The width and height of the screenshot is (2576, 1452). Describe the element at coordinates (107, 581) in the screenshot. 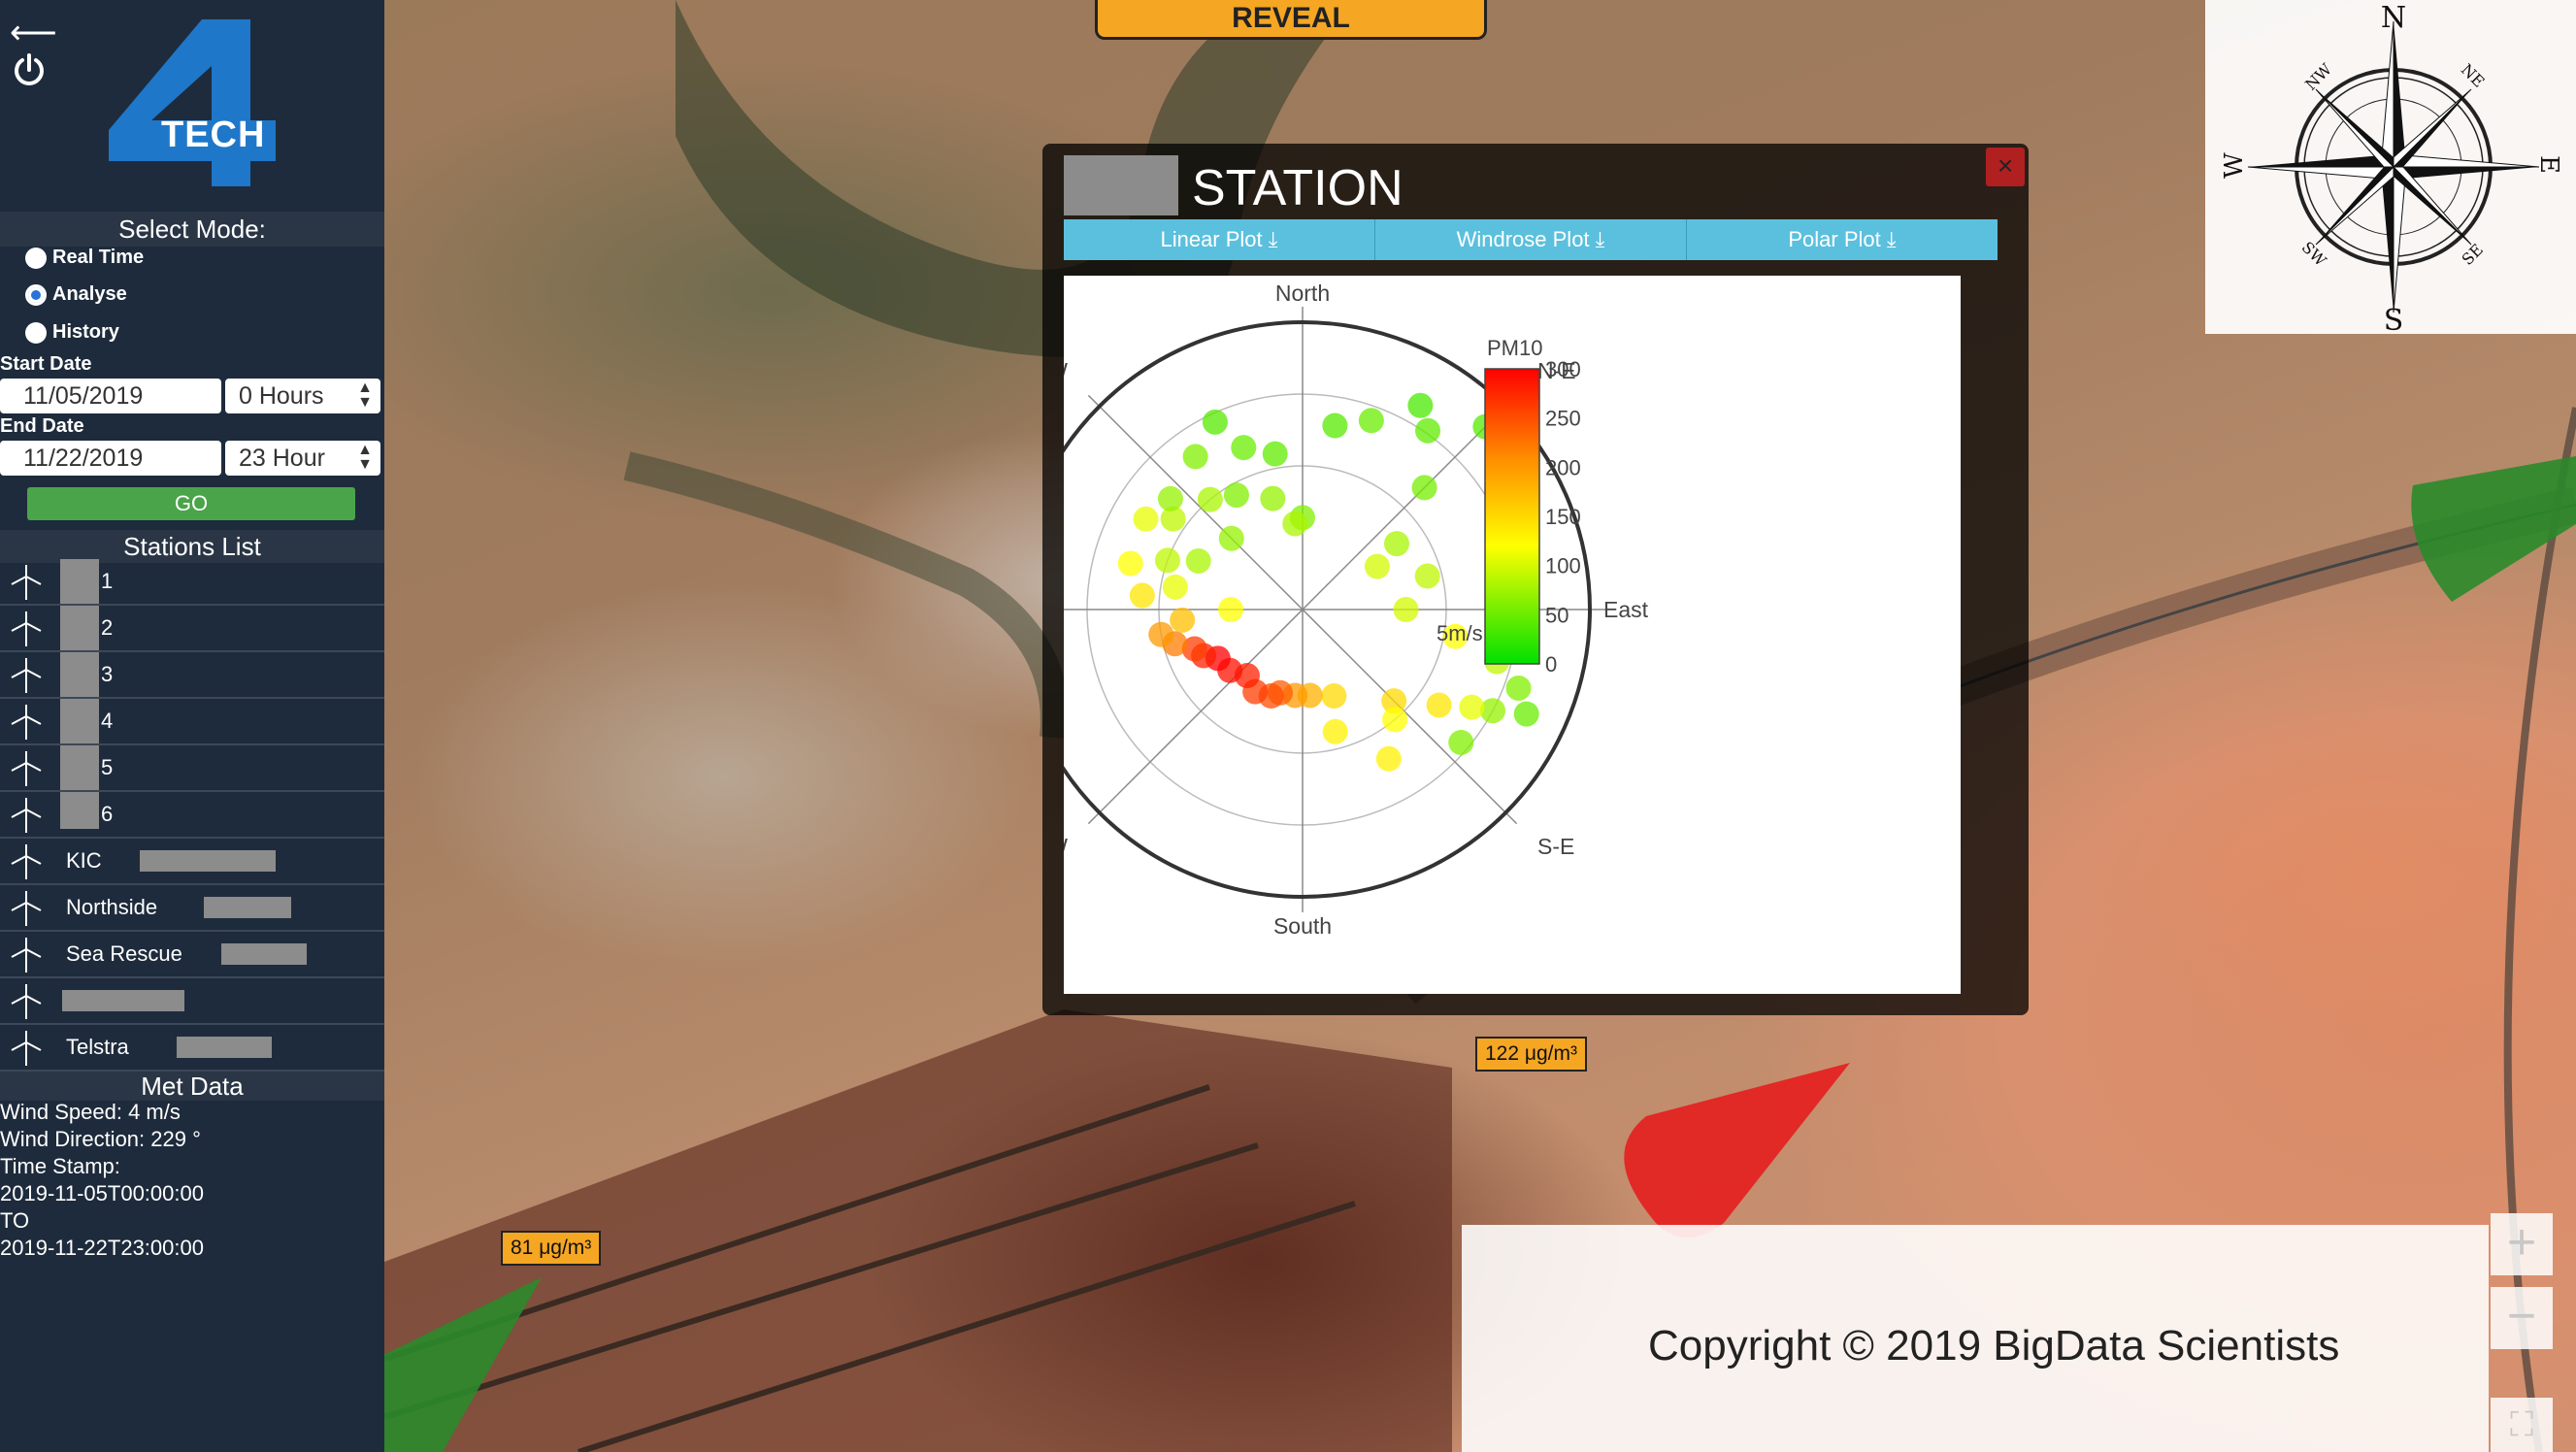

I see `station-name: 1` at that location.